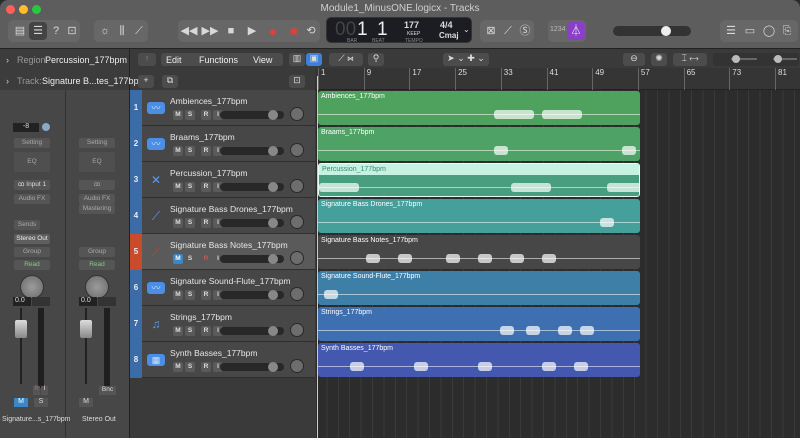  What do you see at coordinates (466, 29) in the screenshot?
I see `chevron-down-icon: ⌄` at bounding box center [466, 29].